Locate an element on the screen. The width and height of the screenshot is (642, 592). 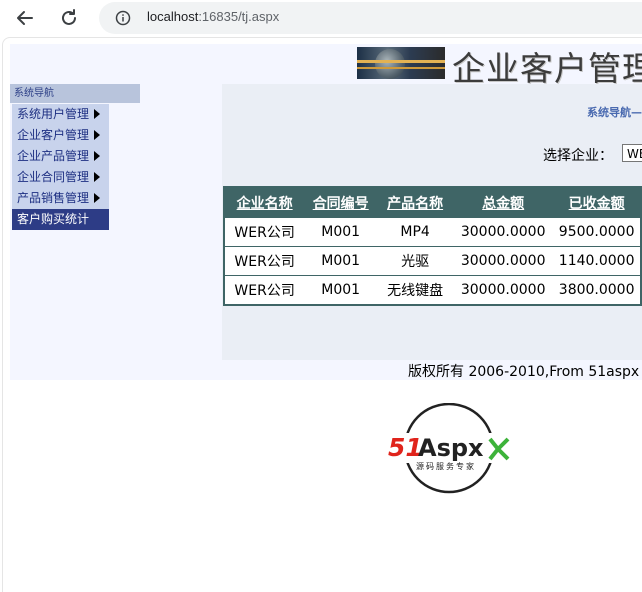
url-text: localhost:16835/tj.aspx is located at coordinates (213, 16).